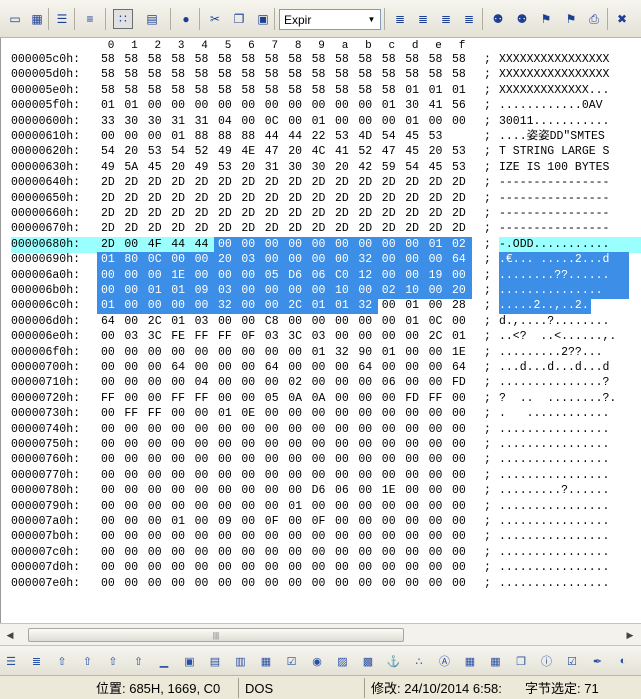 Image resolution: width=641 pixels, height=699 pixels. I want to click on align-right-icon: ≣, so click(446, 19).